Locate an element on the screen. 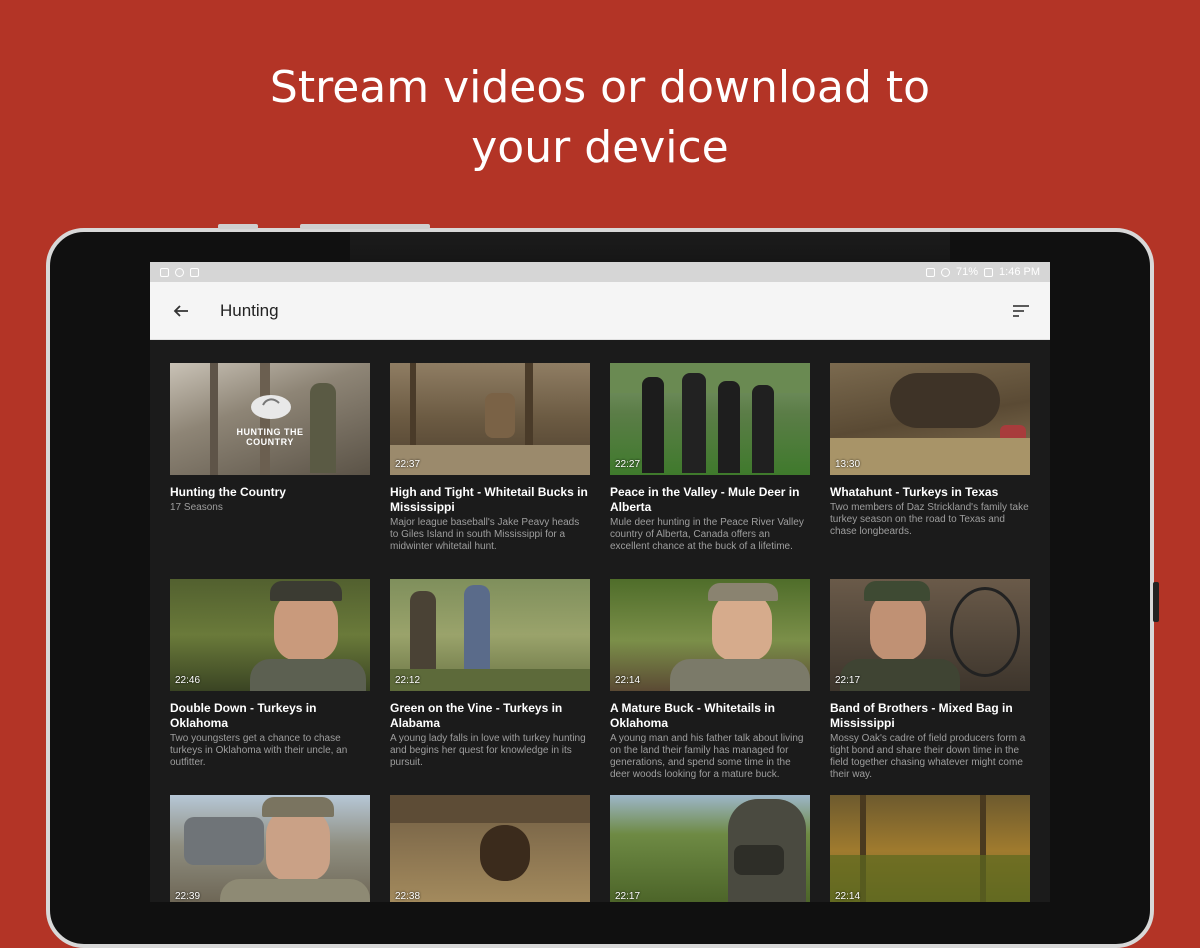 This screenshot has width=1200, height=948. sort-icon is located at coordinates (1021, 310).